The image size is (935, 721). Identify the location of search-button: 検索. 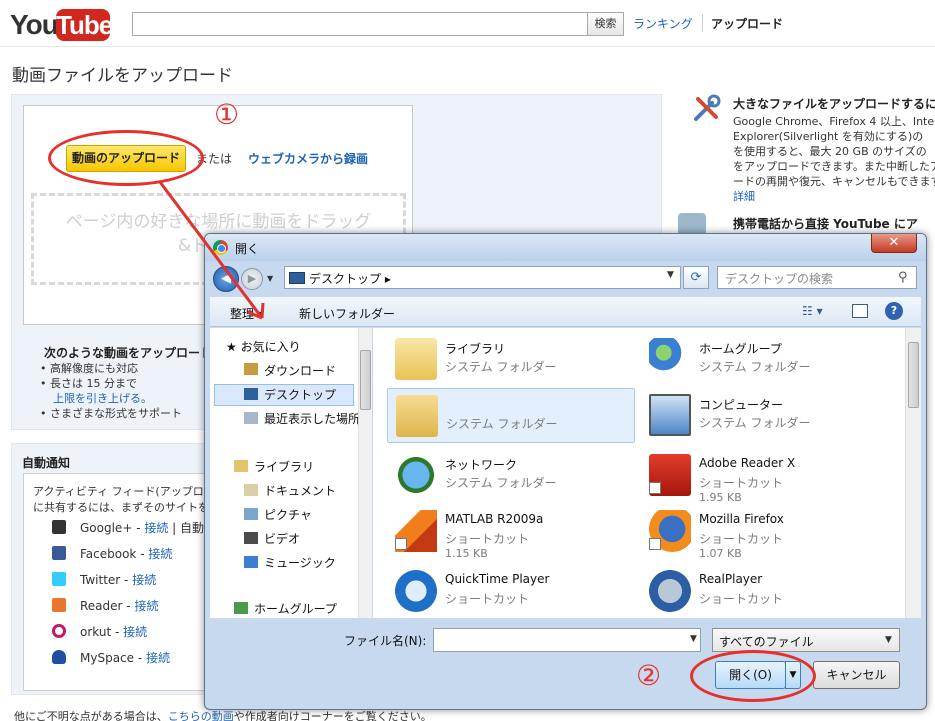
(605, 24).